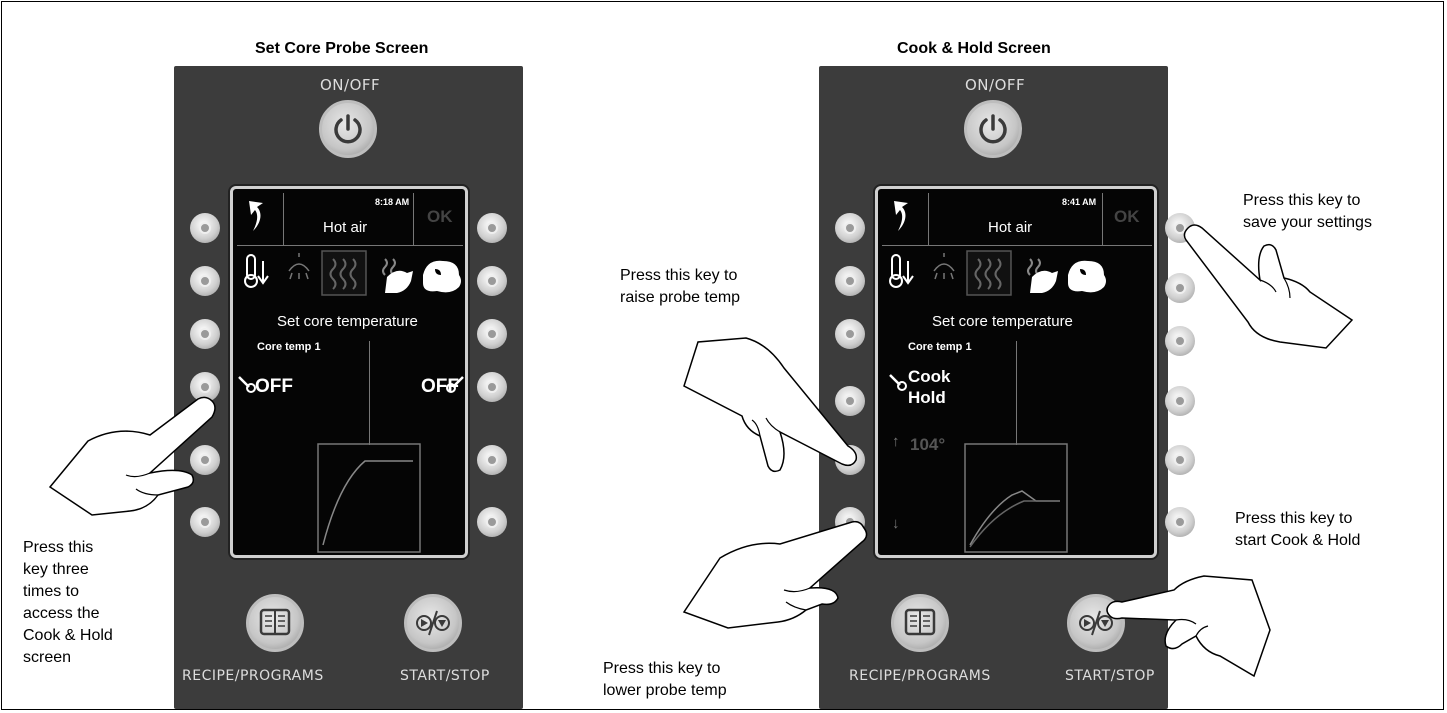 Image resolution: width=1447 pixels, height=713 pixels. Describe the element at coordinates (927, 398) in the screenshot. I see `hold-label: Hold` at that location.